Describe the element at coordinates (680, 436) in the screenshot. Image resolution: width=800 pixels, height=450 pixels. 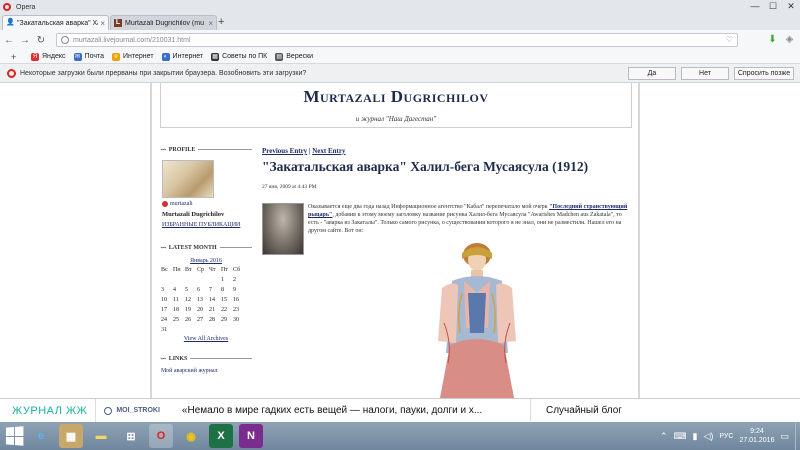
I see `keyboard-icon: ⌨` at that location.